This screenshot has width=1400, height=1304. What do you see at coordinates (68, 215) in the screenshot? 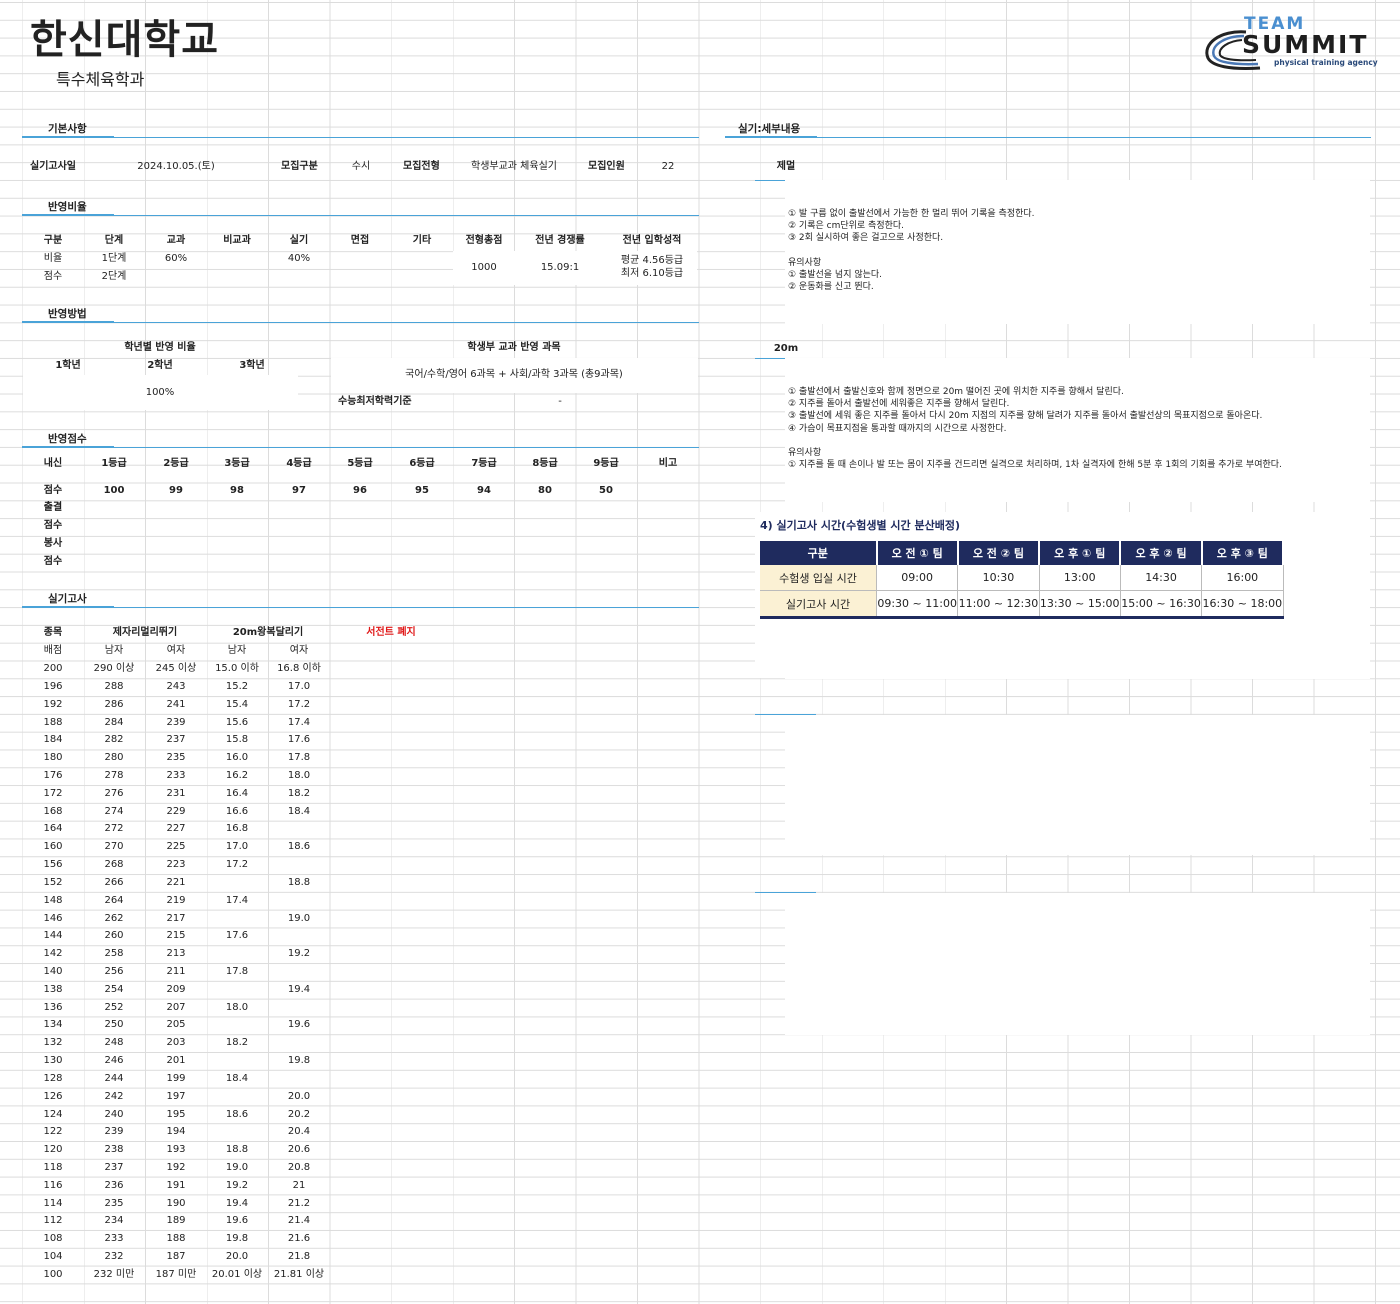
I see `section-ratio-underline` at bounding box center [68, 215].